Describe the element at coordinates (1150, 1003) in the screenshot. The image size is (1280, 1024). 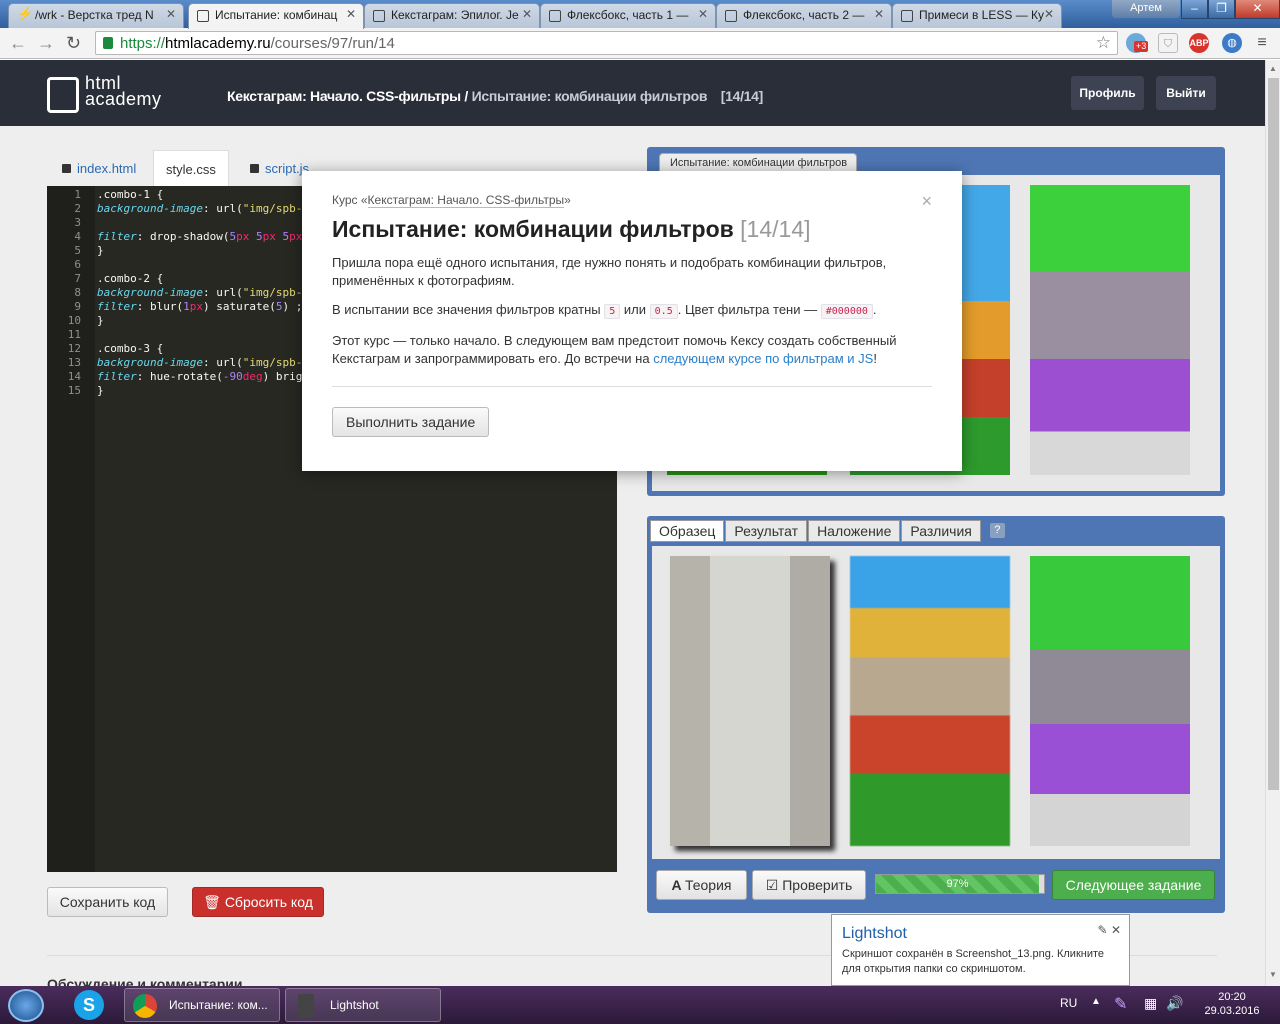
I see `network-icon: ▦` at that location.